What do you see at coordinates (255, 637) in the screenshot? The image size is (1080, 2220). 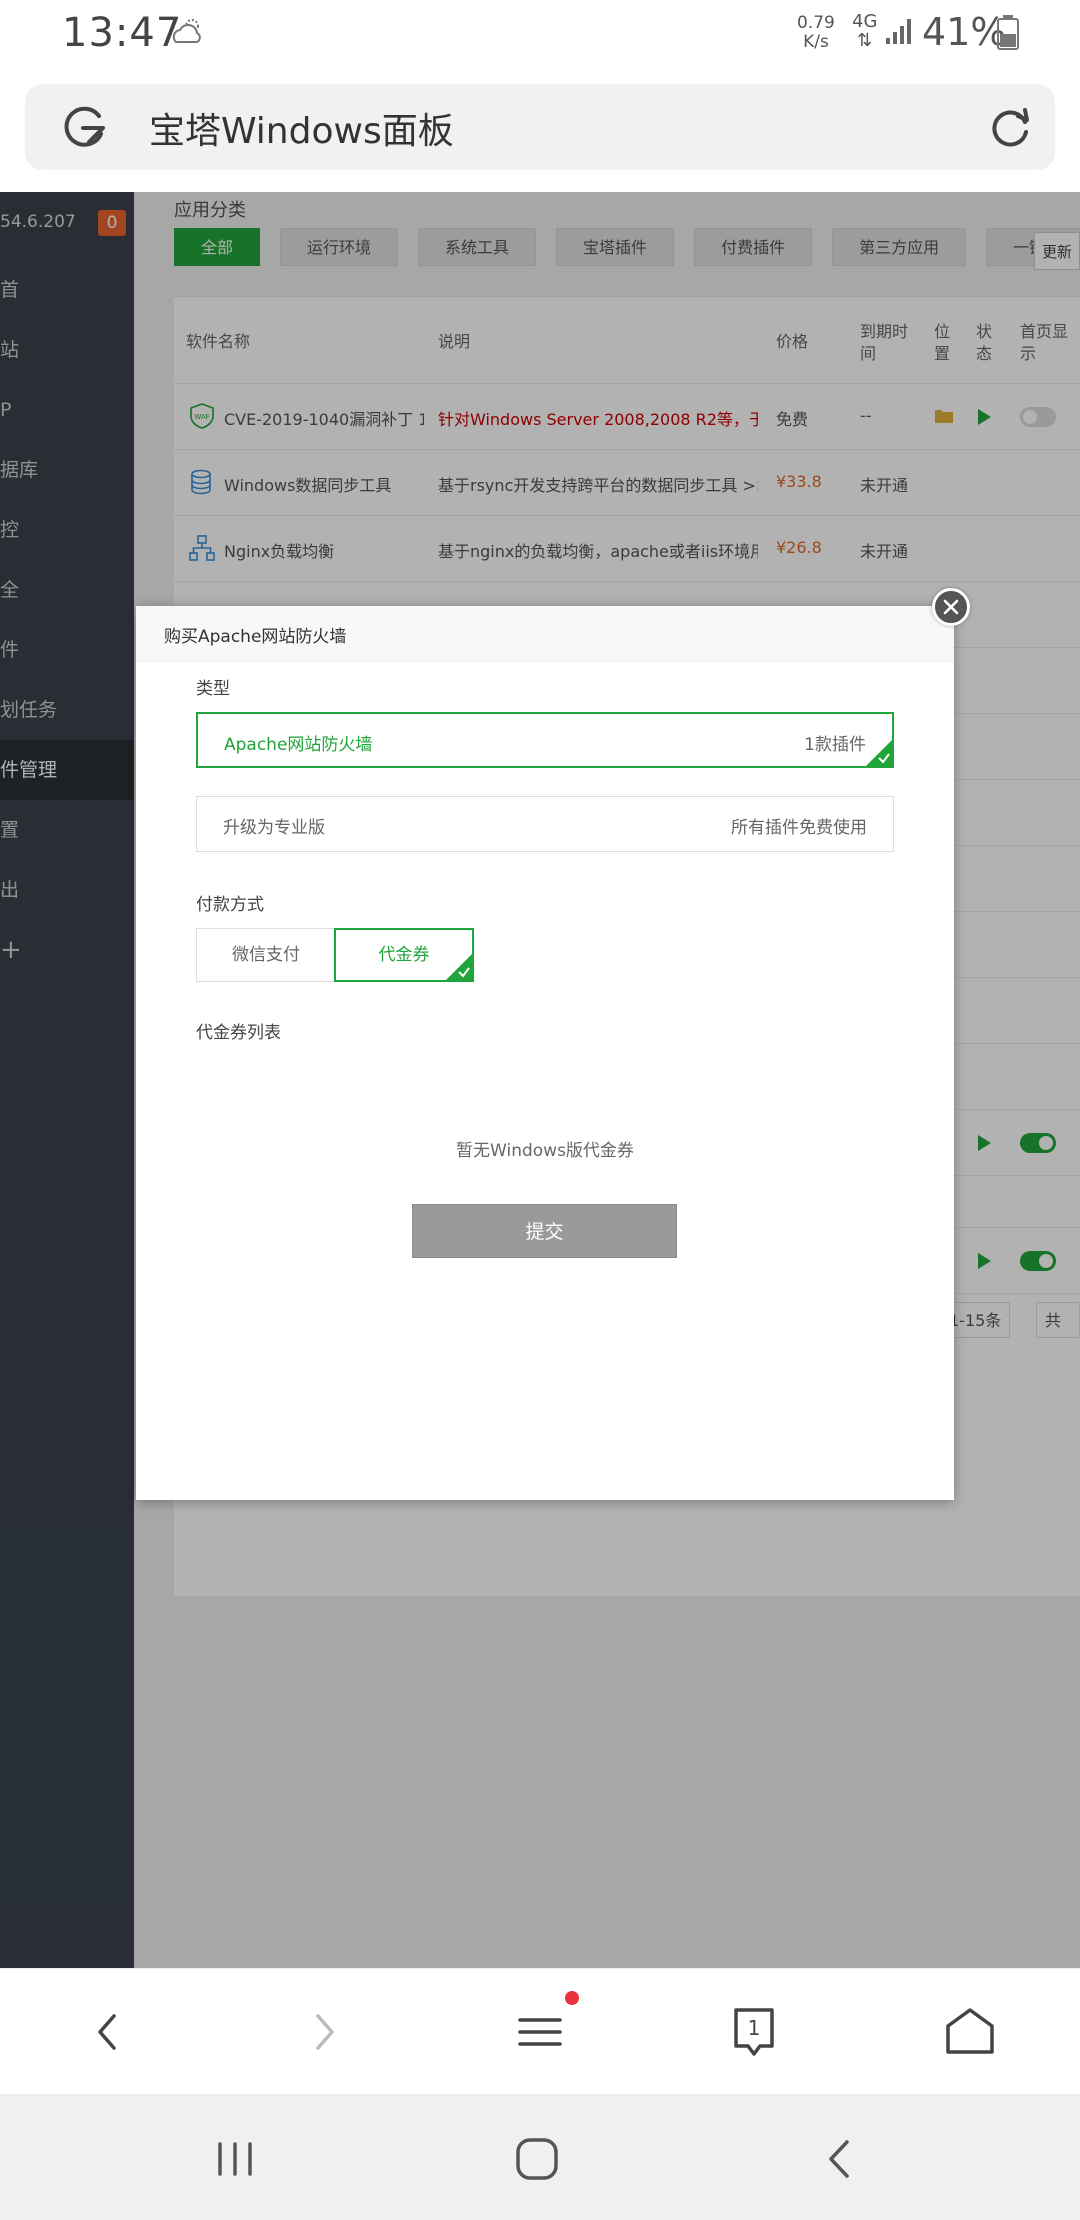 I see `dialog-title: 购买Apache网站防火墙` at bounding box center [255, 637].